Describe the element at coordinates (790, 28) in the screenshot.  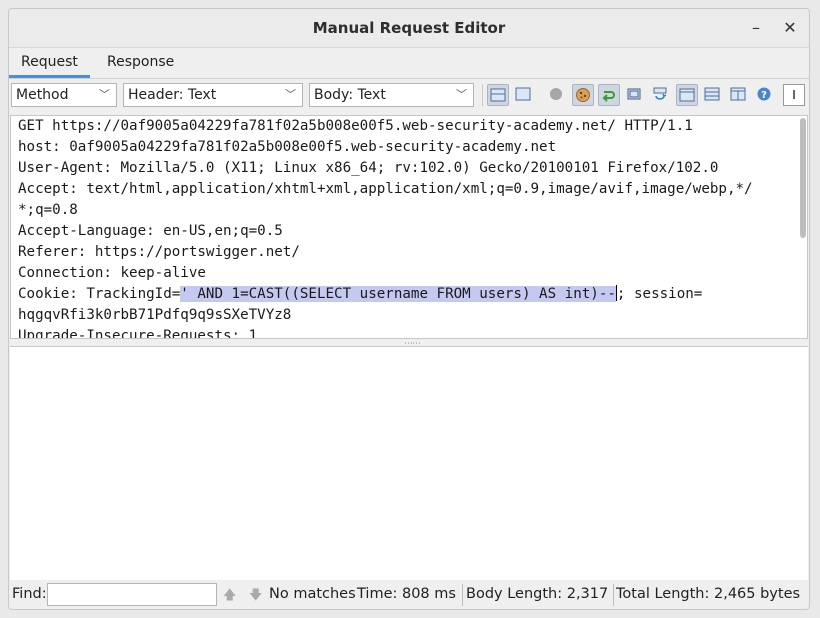
I see `close-button: ✕` at that location.